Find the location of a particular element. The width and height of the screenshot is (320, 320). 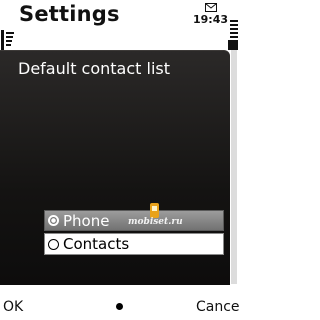

signal-strength-icon is located at coordinates (7, 40).